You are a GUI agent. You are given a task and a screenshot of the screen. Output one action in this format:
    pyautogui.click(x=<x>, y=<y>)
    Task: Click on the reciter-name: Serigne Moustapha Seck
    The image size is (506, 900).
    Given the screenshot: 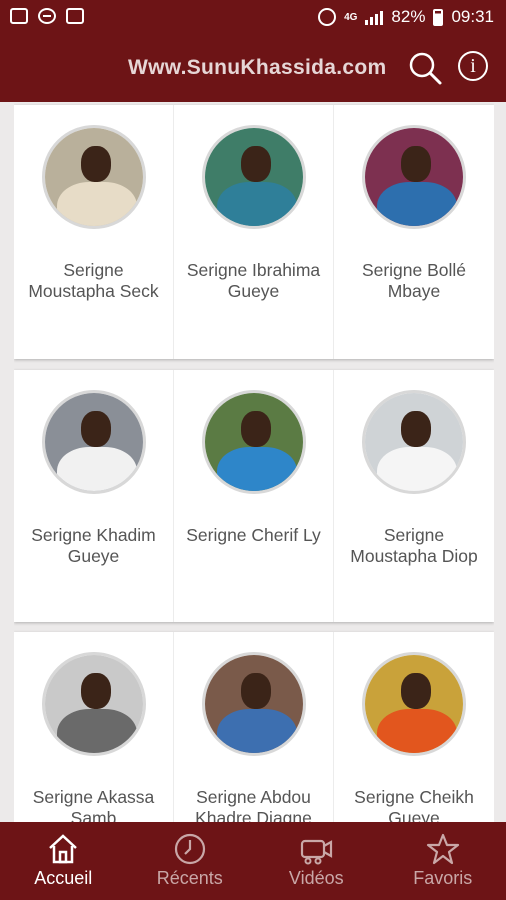 What is the action you would take?
    pyautogui.click(x=93, y=280)
    